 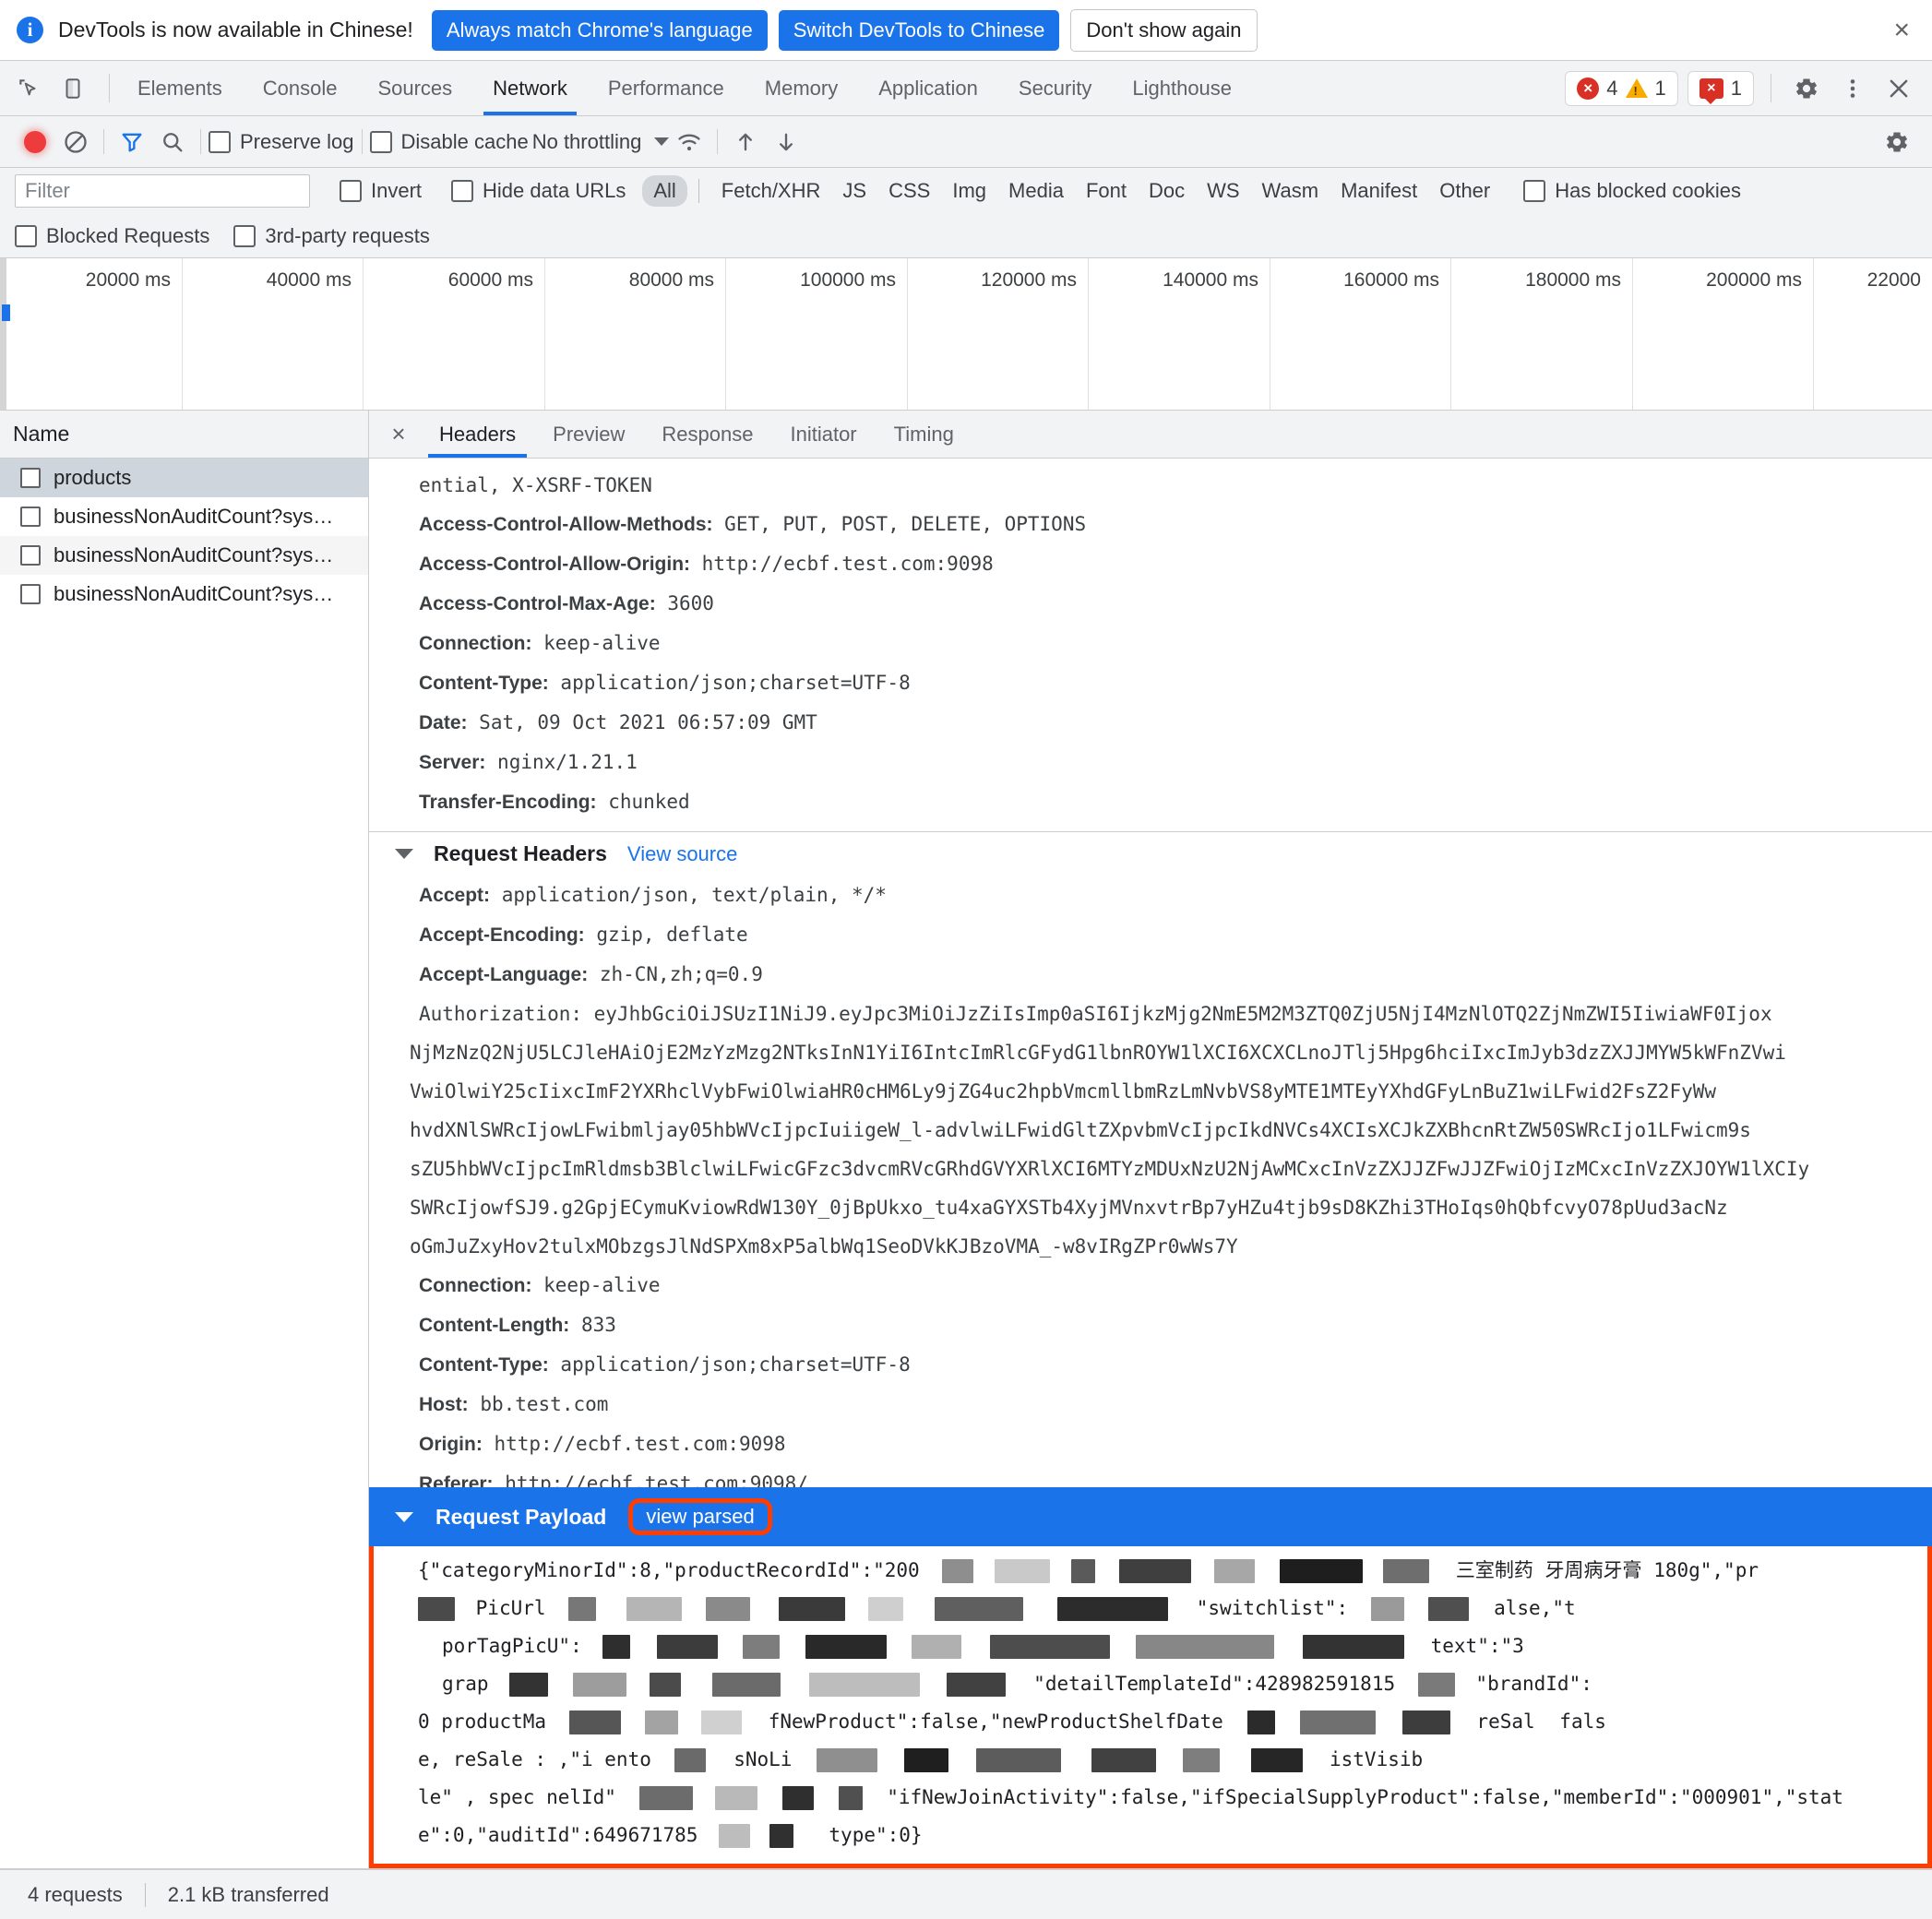 What do you see at coordinates (786, 142) in the screenshot?
I see `export-har-icon` at bounding box center [786, 142].